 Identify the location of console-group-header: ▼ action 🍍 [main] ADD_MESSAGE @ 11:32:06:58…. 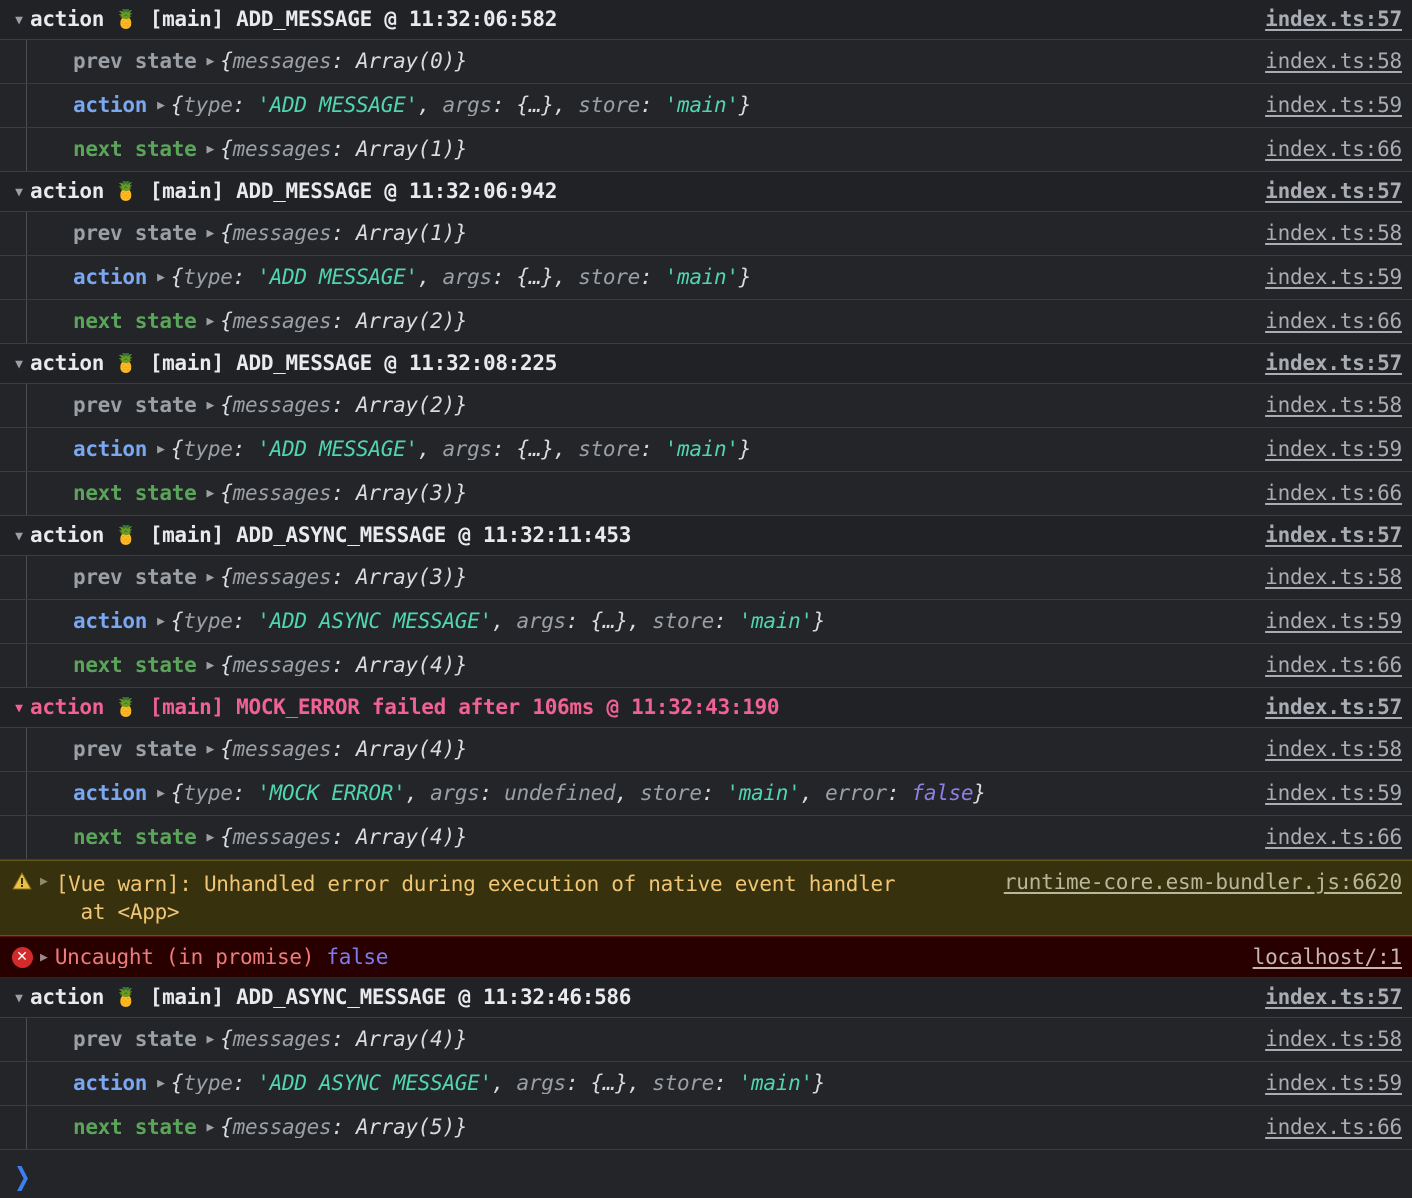
(706, 20).